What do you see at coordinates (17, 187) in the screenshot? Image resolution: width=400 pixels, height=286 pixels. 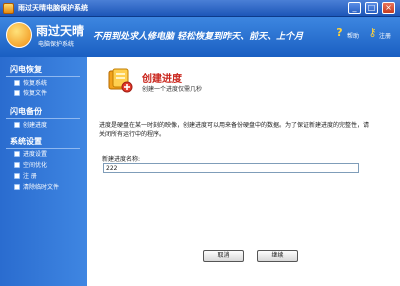 I see `clear-temp-icon` at bounding box center [17, 187].